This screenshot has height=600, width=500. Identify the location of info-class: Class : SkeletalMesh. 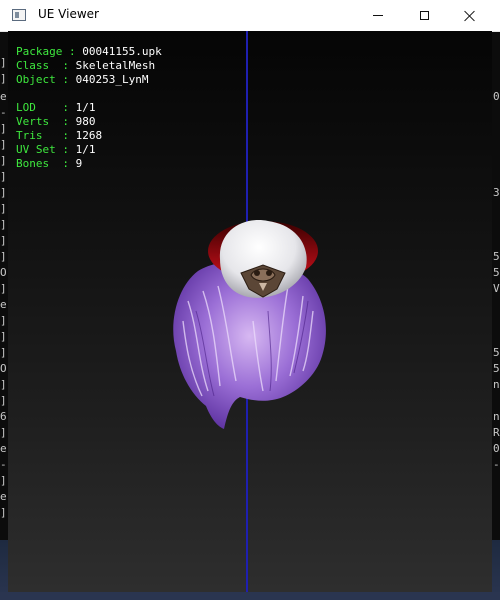
(86, 65).